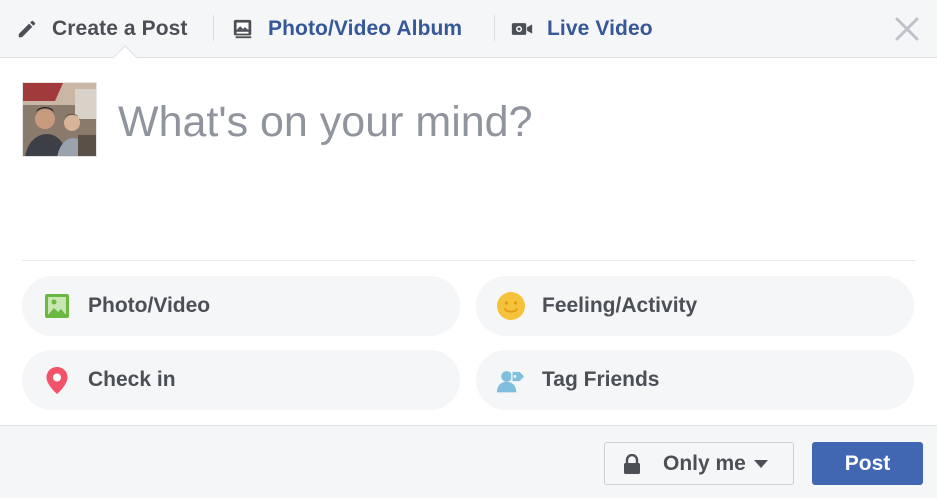 The width and height of the screenshot is (937, 498). What do you see at coordinates (704, 463) in the screenshot?
I see `privacy-label: Only me` at bounding box center [704, 463].